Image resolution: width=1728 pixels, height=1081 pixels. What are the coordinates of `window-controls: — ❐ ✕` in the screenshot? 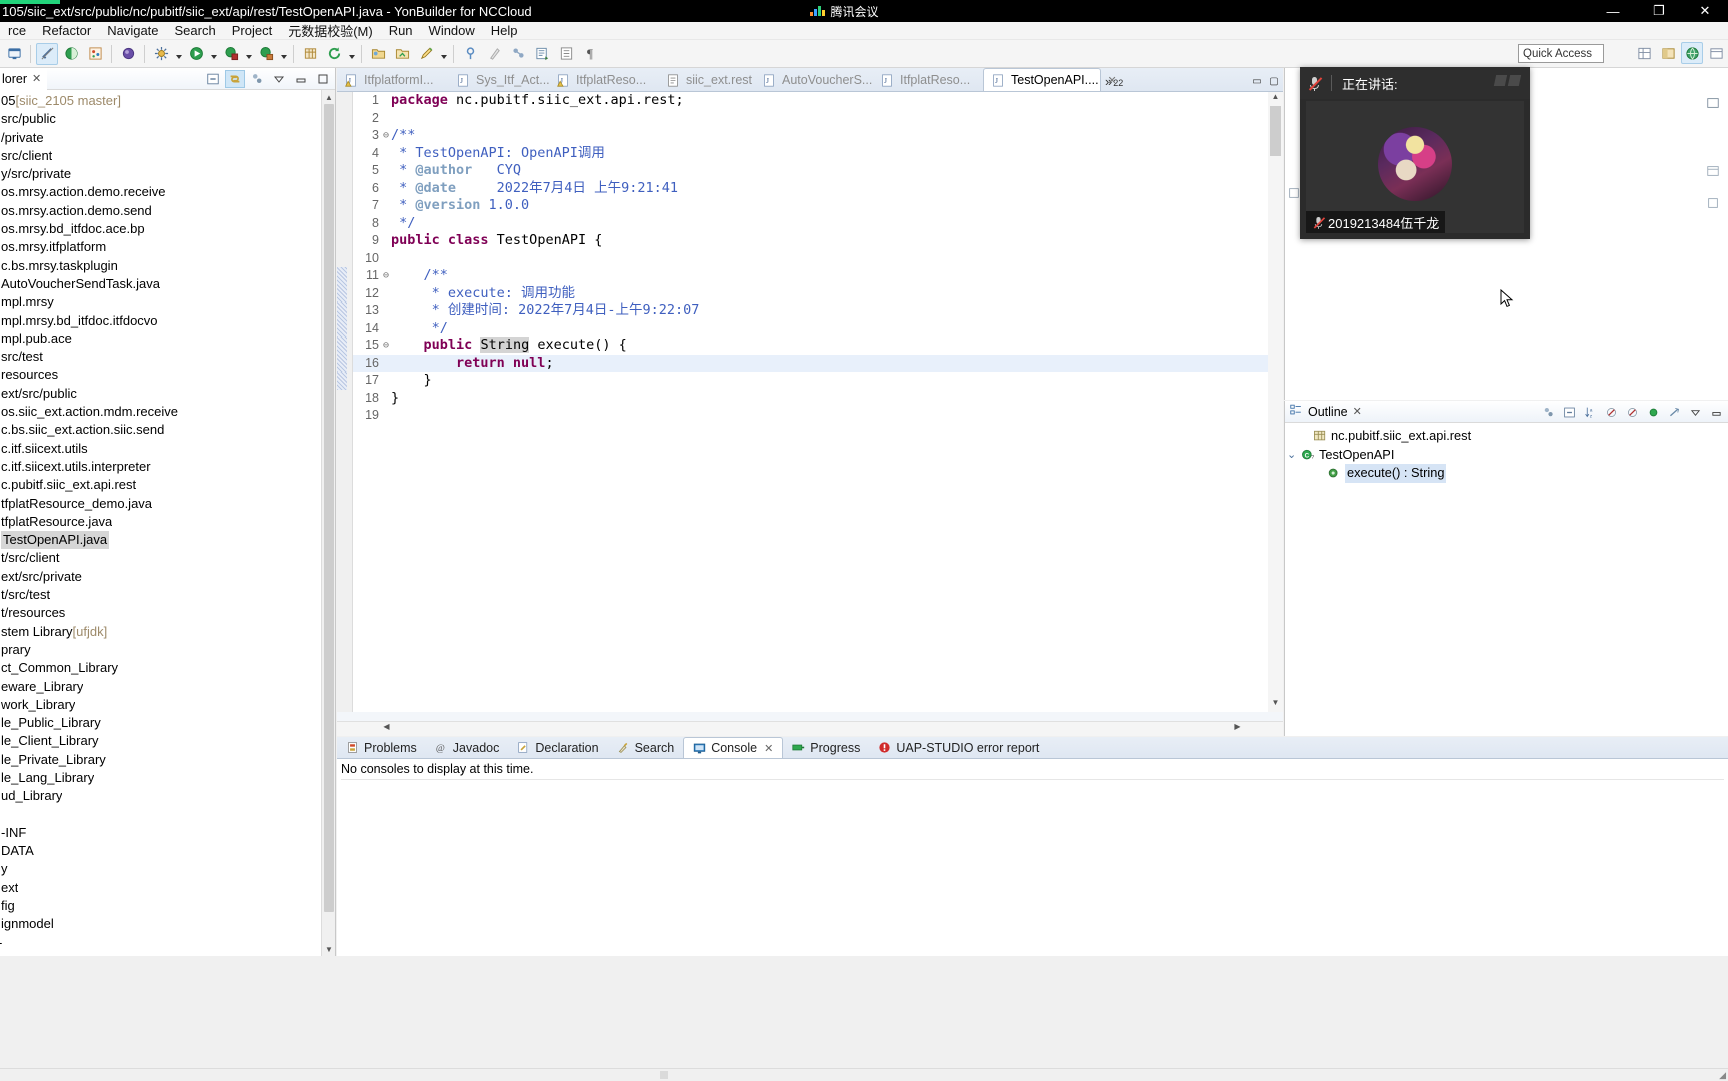 It's located at (1659, 11).